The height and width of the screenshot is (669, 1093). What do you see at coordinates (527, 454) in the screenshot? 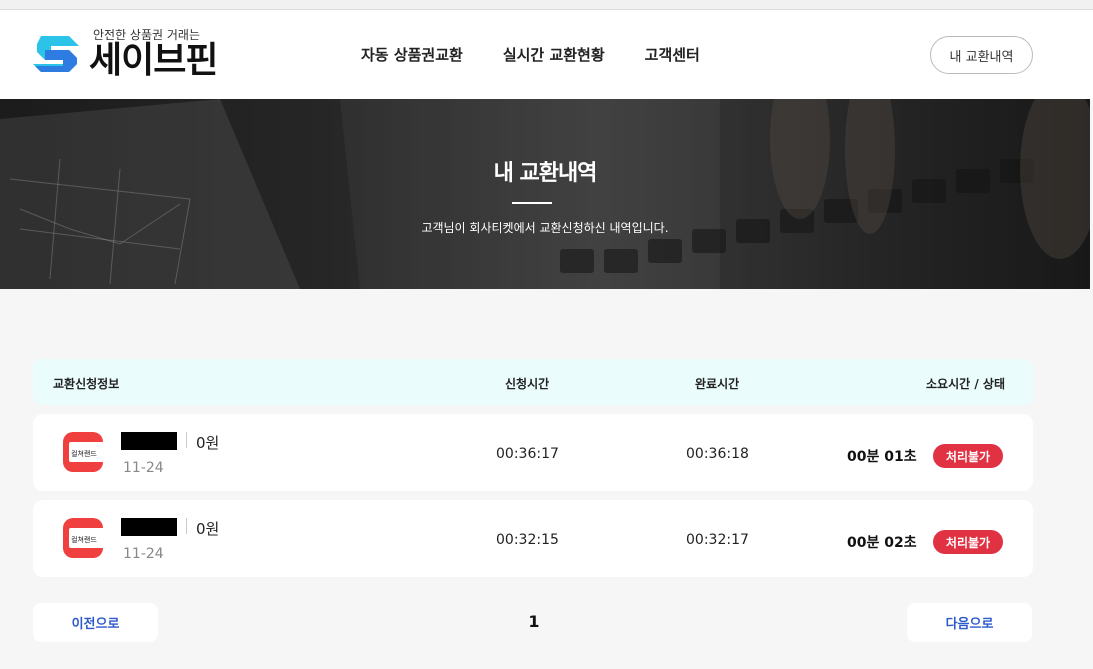
I see `request-time: 00:36:17` at bounding box center [527, 454].